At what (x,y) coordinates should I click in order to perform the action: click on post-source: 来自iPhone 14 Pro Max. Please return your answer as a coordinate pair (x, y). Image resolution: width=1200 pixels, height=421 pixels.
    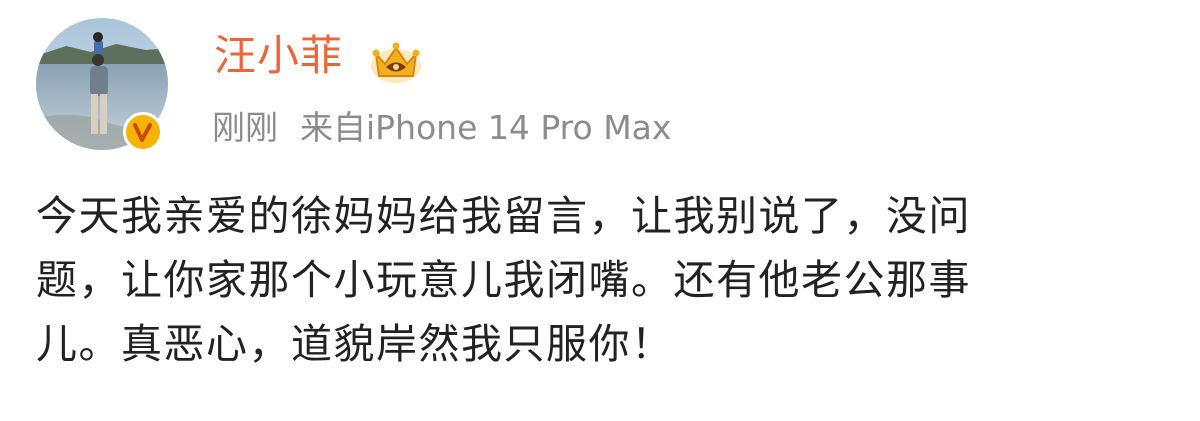
    Looking at the image, I should click on (486, 127).